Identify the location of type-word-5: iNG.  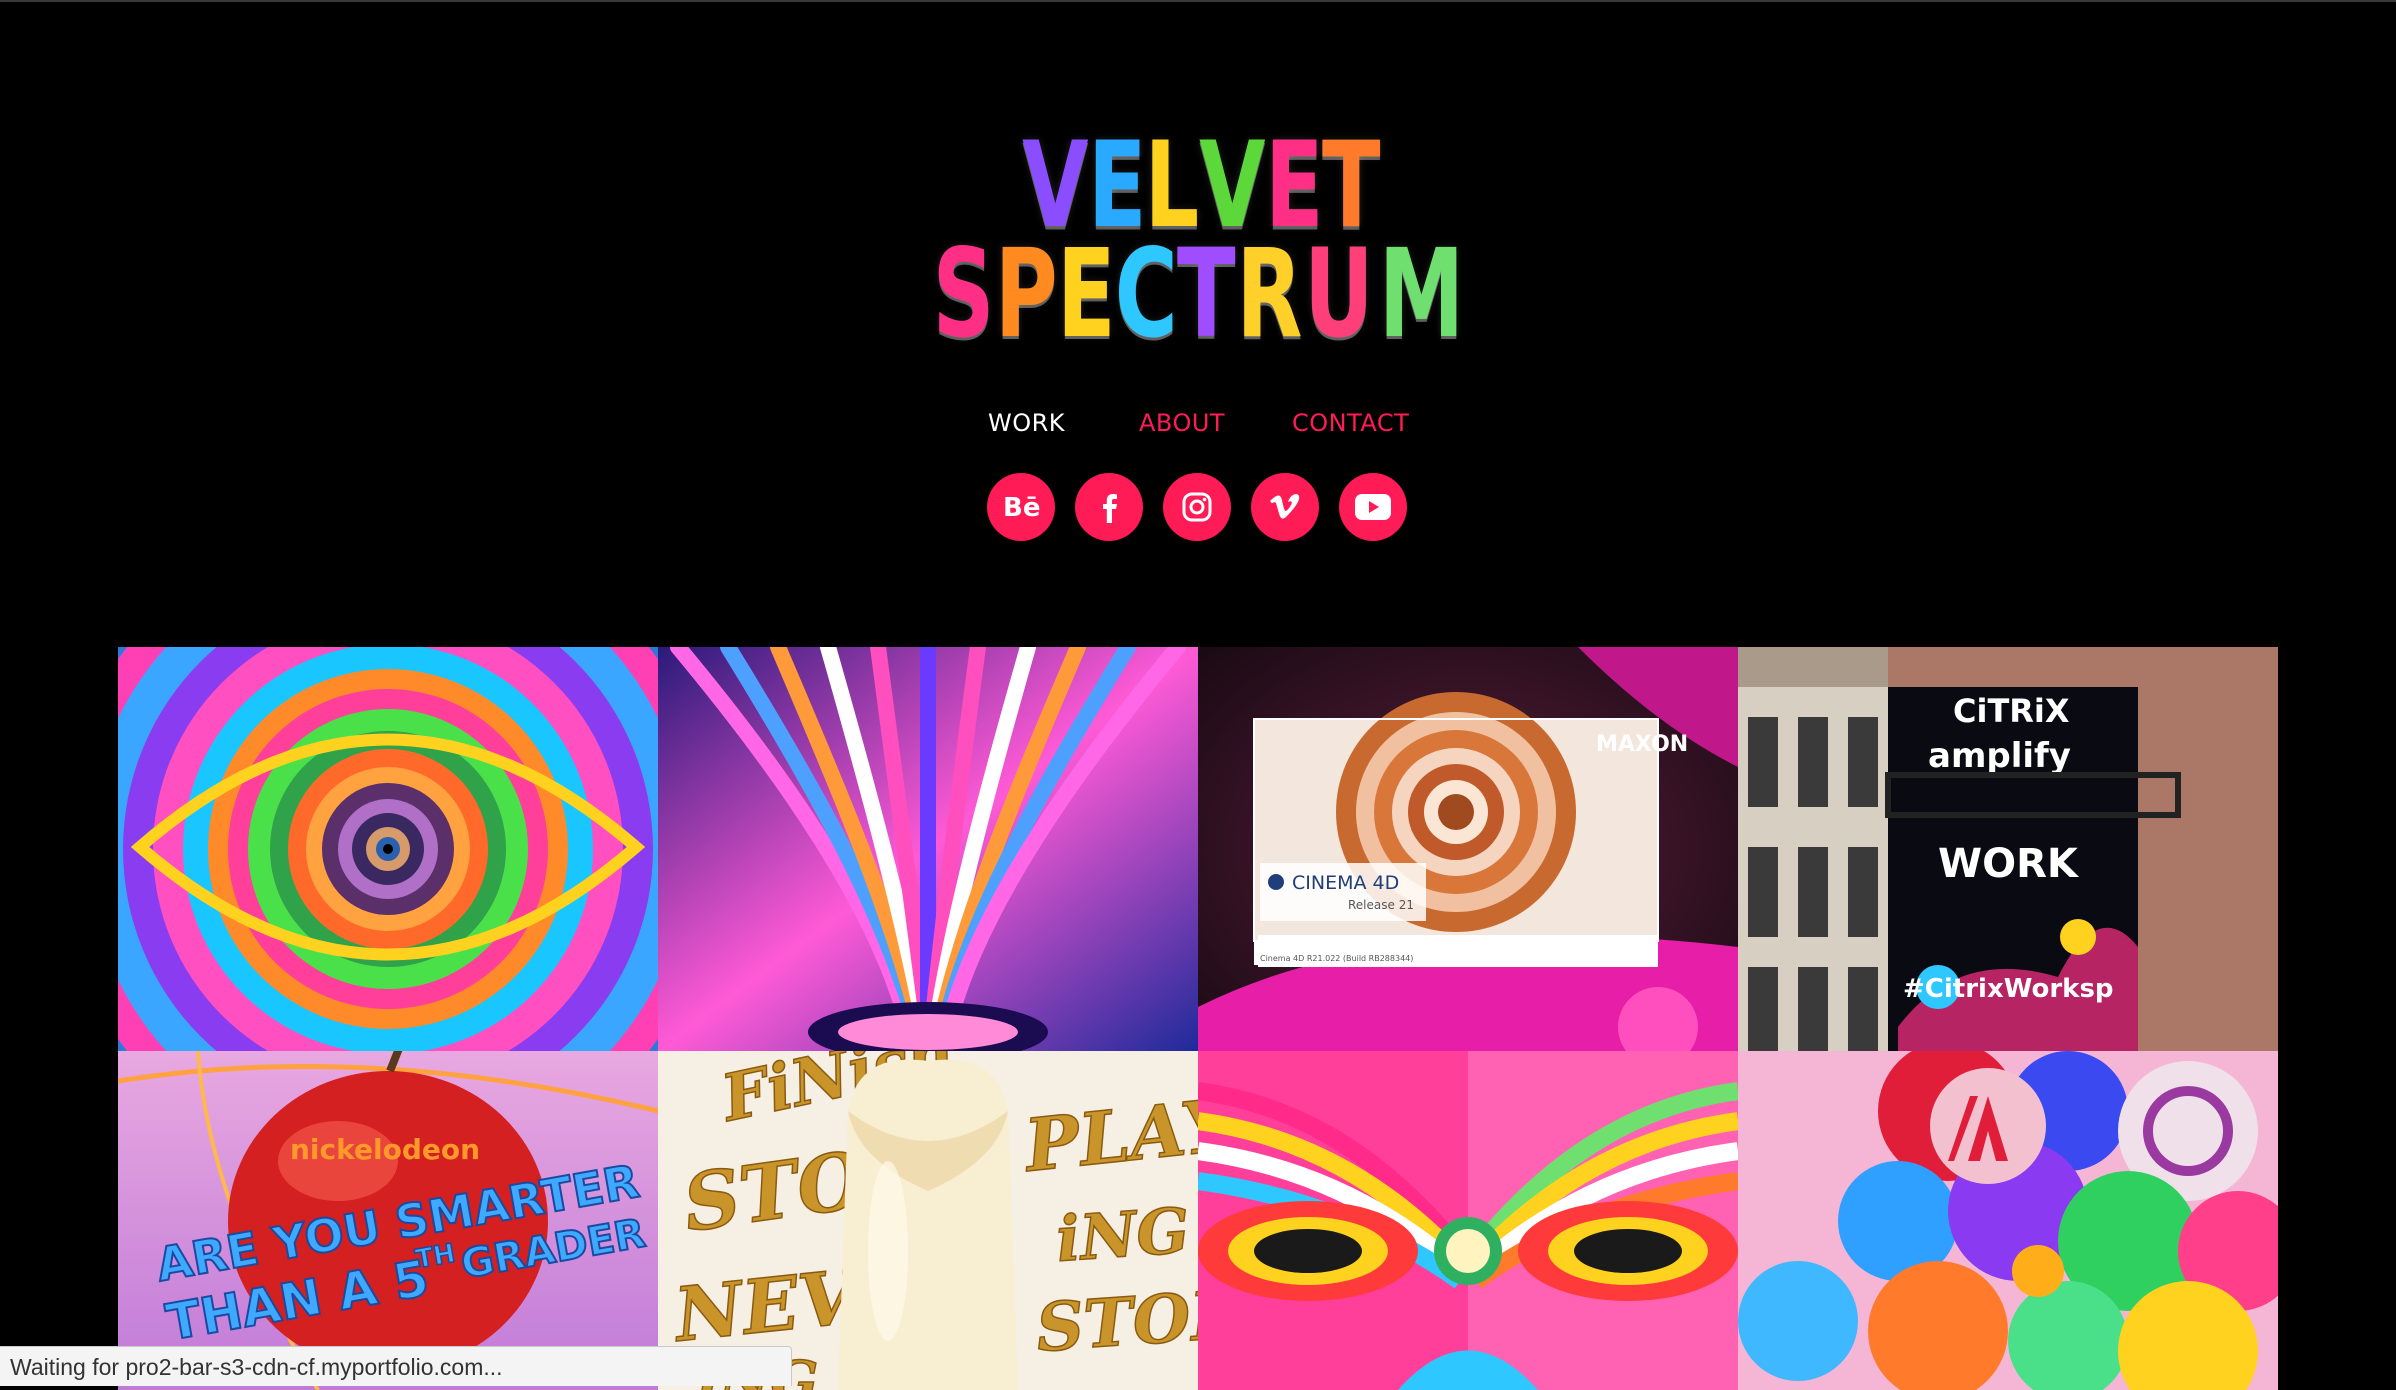
(1123, 1235).